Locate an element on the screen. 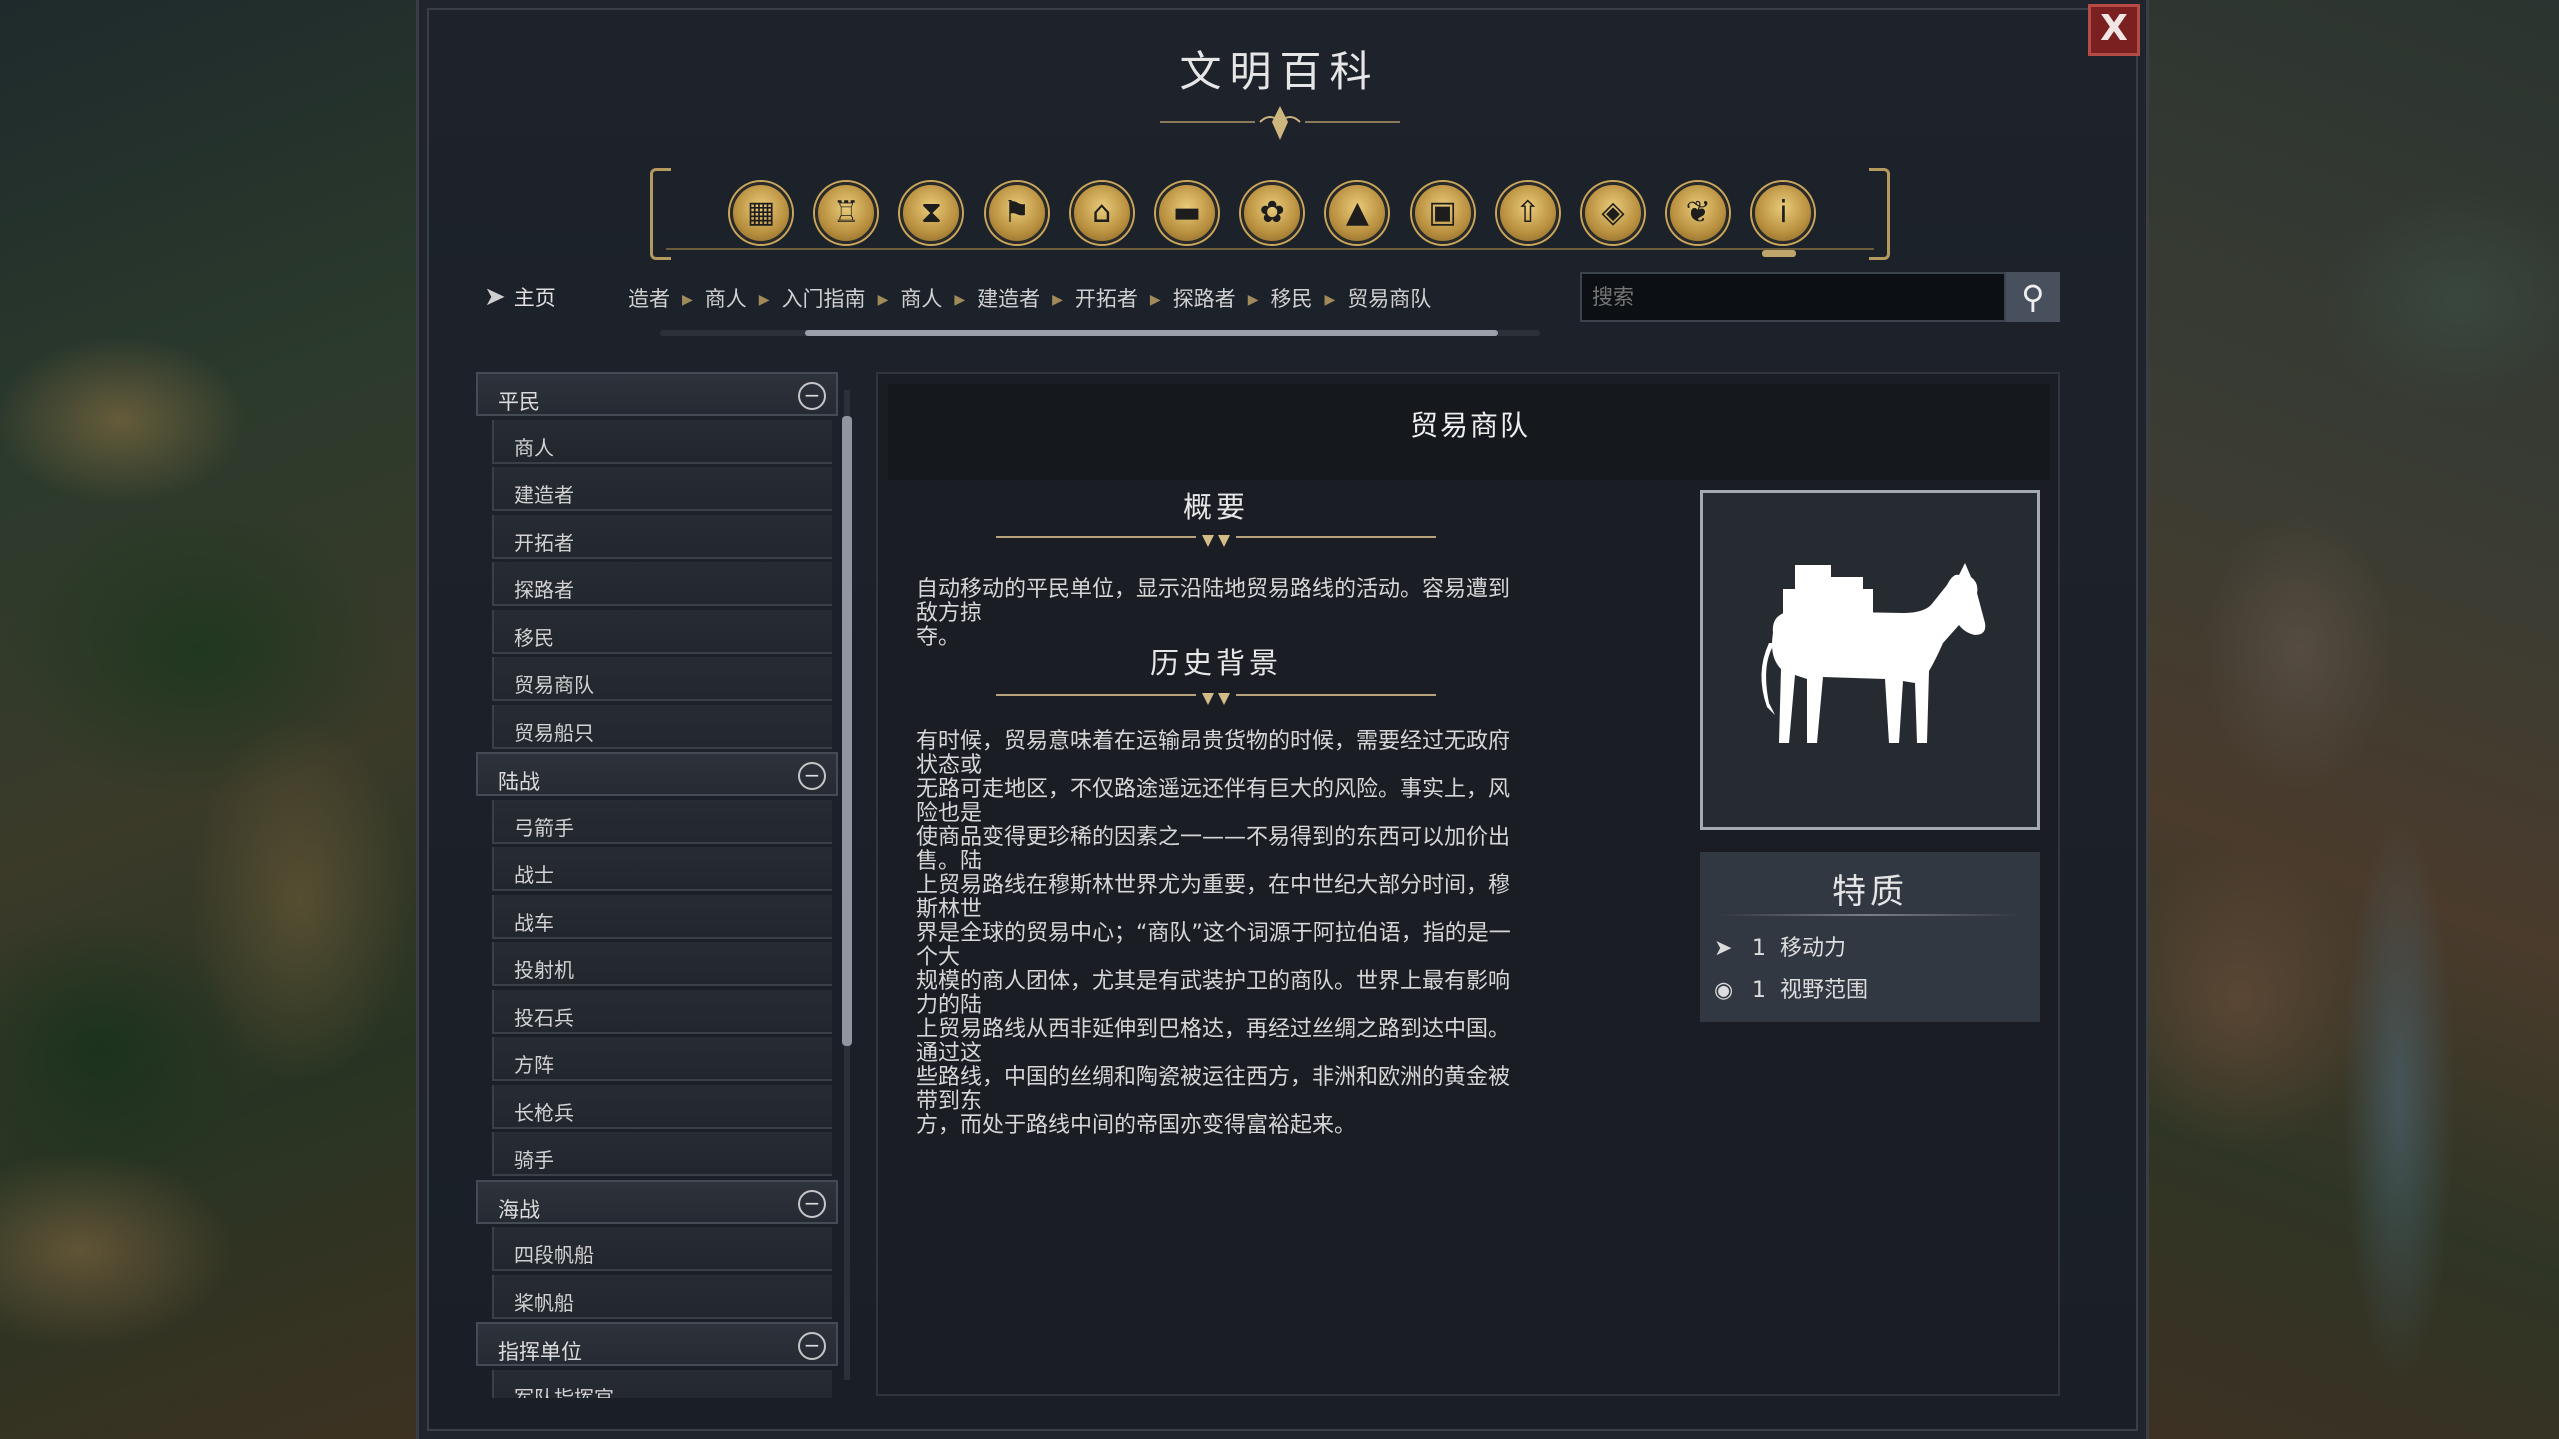 The image size is (2559, 1439). trait-label: 移动力 is located at coordinates (1813, 948).